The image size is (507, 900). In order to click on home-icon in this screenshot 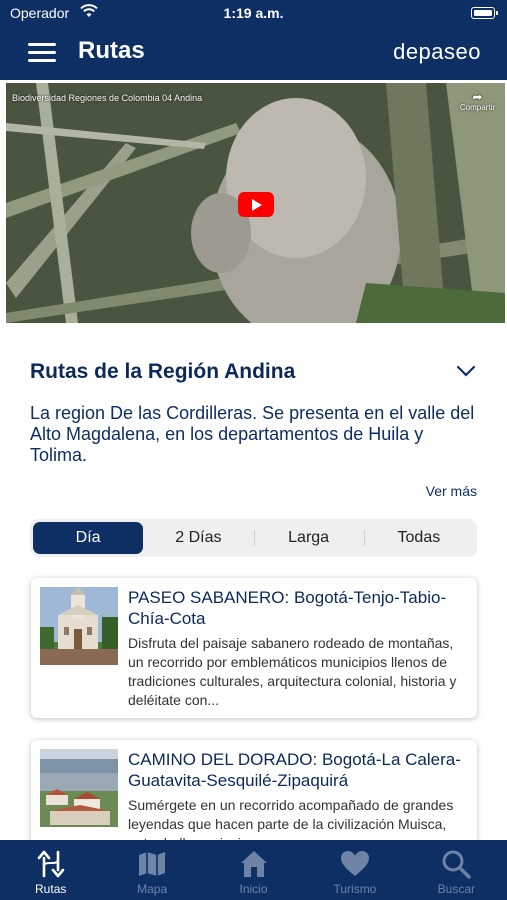, I will do `click(253, 864)`.